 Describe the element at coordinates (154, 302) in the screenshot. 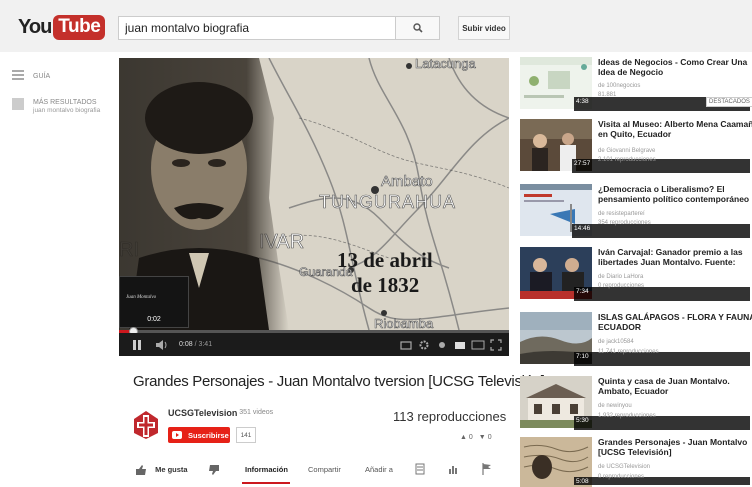

I see `scrub-preview: Juan Montalvo 0:02` at that location.